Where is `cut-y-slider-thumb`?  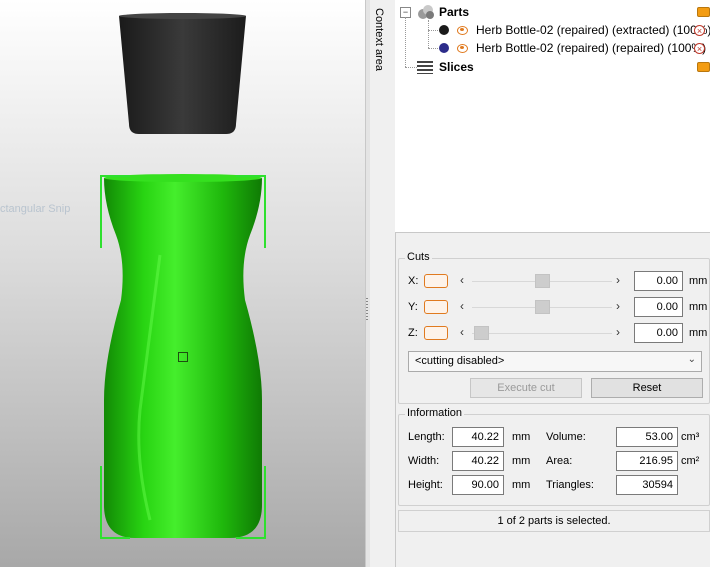 cut-y-slider-thumb is located at coordinates (542, 307).